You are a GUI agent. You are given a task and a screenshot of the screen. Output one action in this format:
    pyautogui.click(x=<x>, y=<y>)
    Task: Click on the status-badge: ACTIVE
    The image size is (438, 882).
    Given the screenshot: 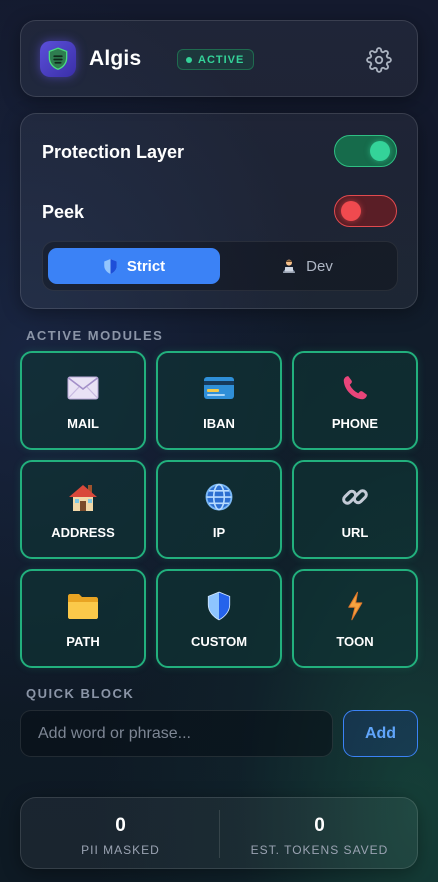 What is the action you would take?
    pyautogui.click(x=216, y=59)
    